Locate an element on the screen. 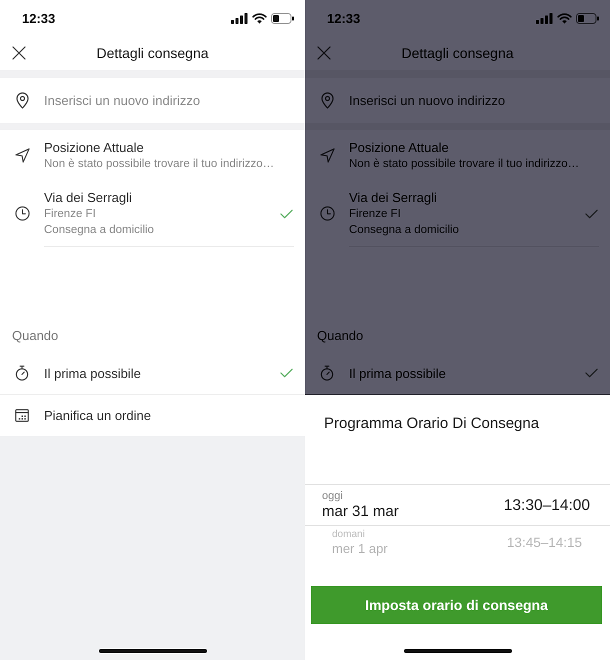 This screenshot has width=610, height=660. set-delivery-time-button: Imposta orario di consegna is located at coordinates (456, 605).